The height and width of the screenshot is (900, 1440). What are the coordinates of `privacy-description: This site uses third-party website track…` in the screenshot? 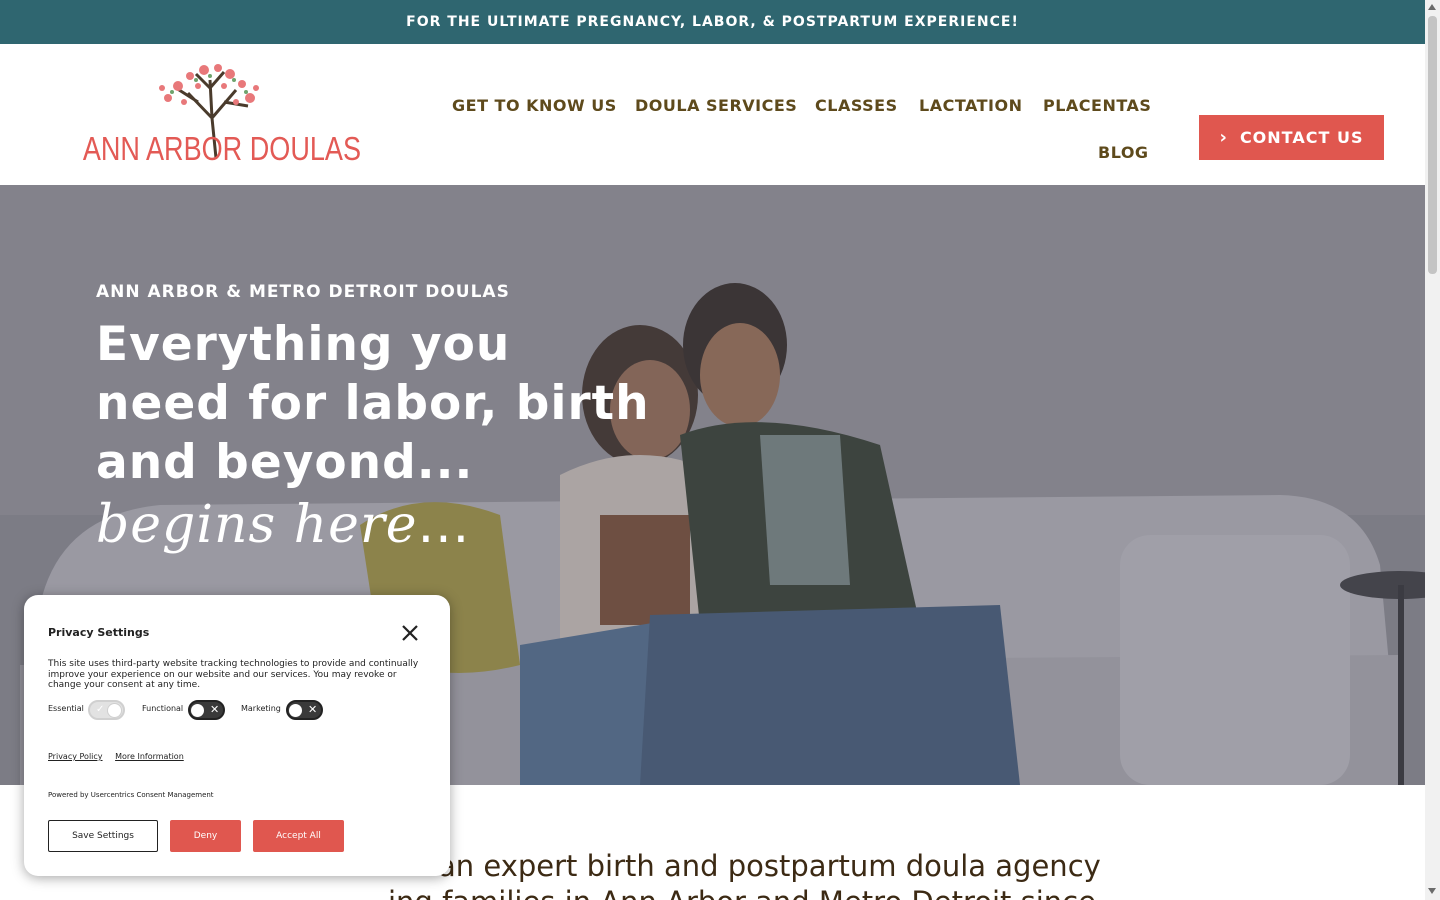 It's located at (233, 674).